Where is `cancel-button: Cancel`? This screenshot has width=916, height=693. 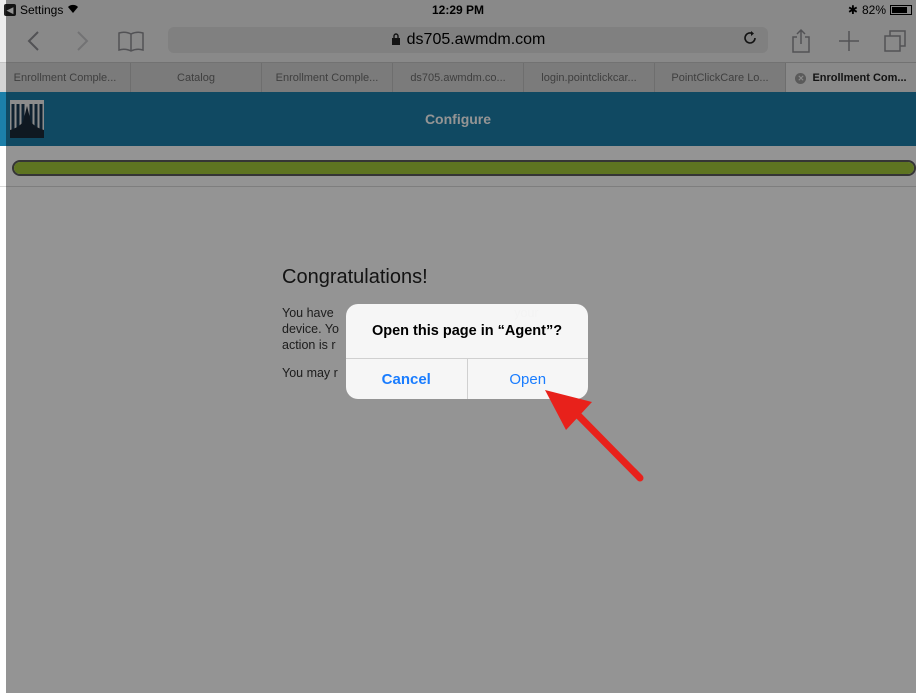 cancel-button: Cancel is located at coordinates (407, 379).